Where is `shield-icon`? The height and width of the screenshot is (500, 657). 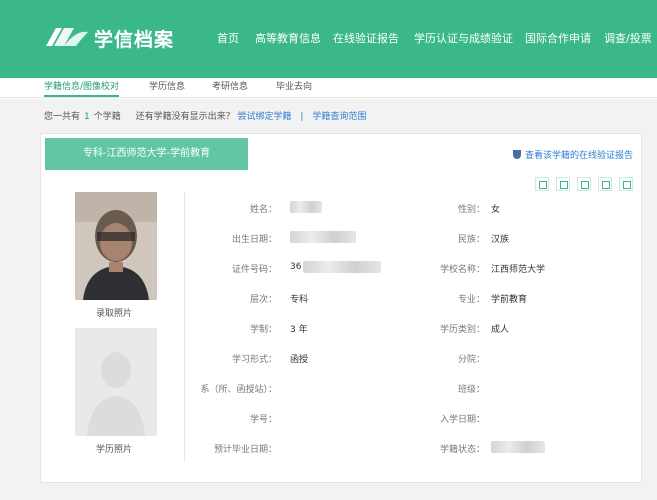 shield-icon is located at coordinates (516, 154).